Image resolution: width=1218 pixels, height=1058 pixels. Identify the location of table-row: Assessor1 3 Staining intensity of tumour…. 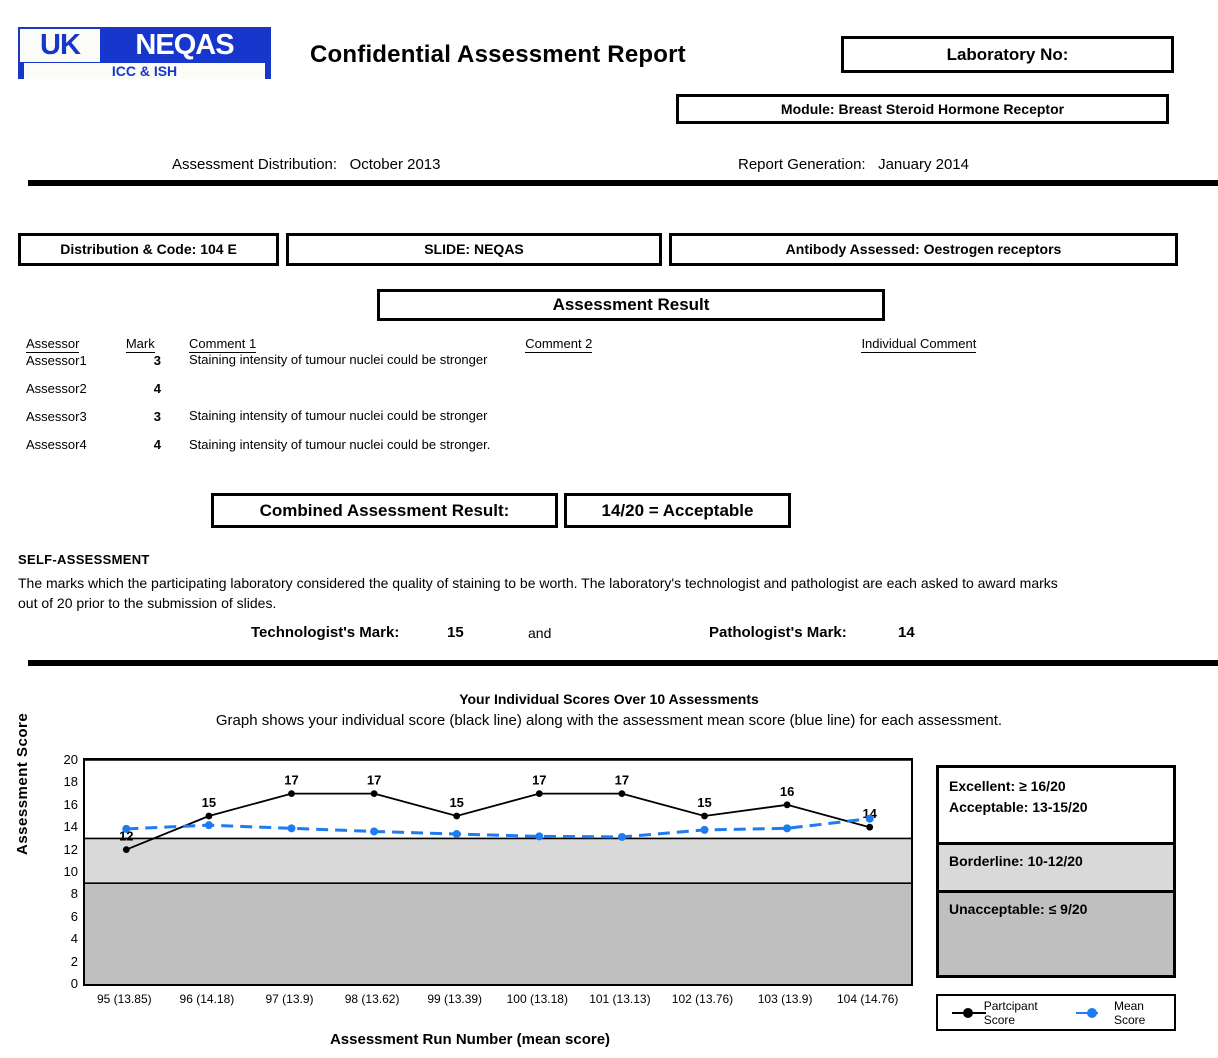
(566, 367).